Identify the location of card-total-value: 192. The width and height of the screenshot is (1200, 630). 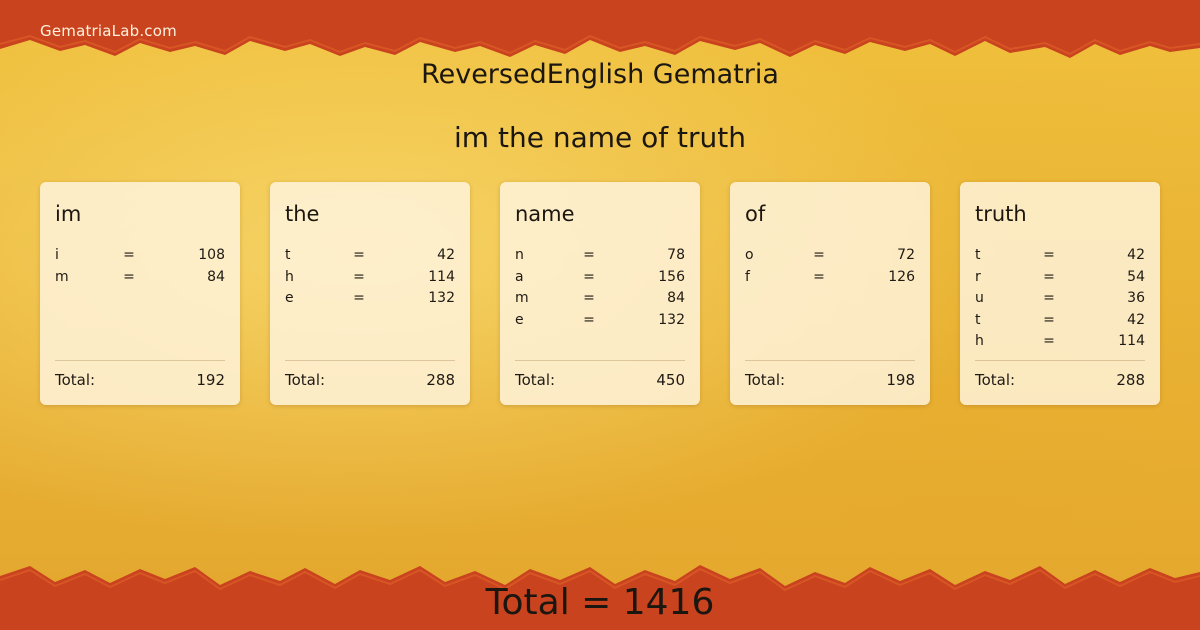
(210, 380).